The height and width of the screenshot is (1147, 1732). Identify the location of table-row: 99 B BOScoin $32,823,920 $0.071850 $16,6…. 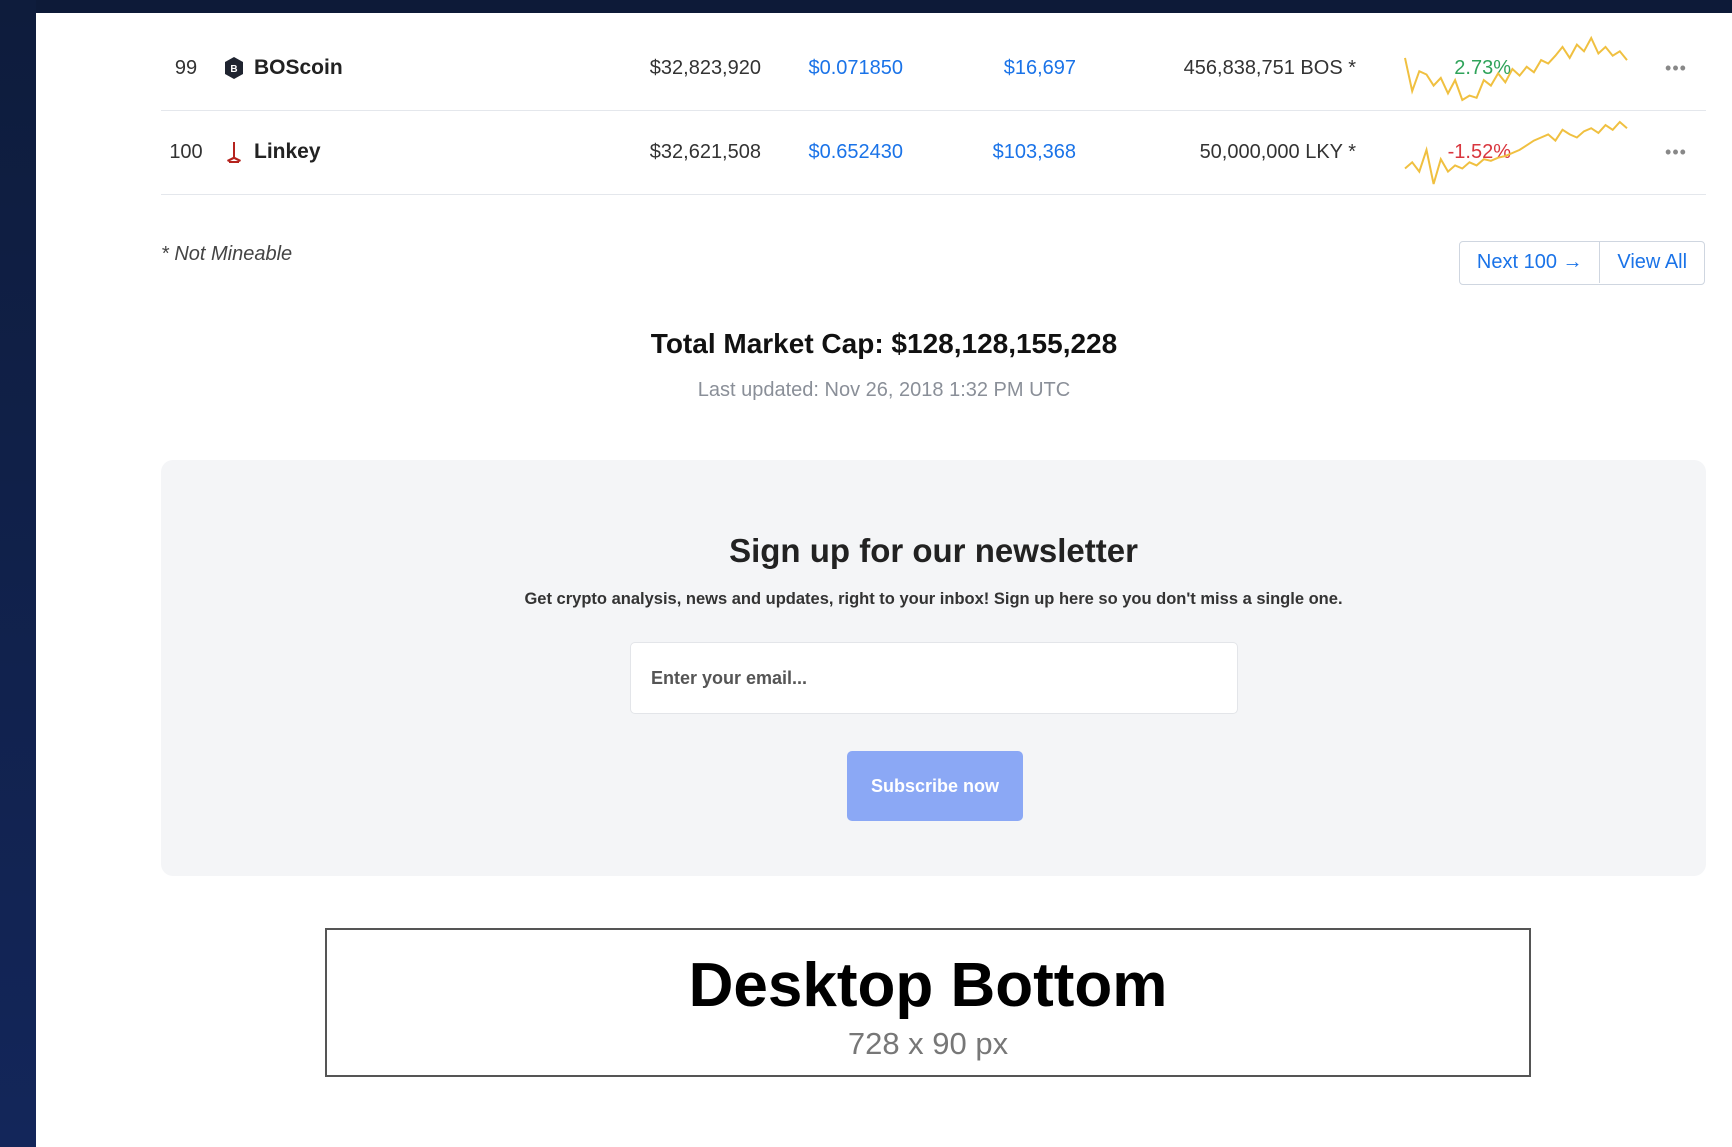
(933, 68).